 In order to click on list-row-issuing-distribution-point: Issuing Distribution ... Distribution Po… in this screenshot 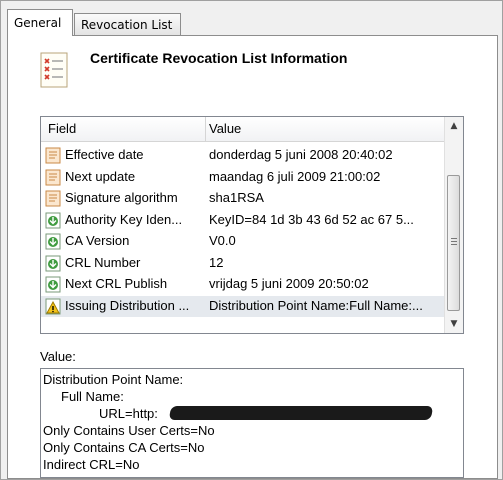, I will do `click(243, 306)`.